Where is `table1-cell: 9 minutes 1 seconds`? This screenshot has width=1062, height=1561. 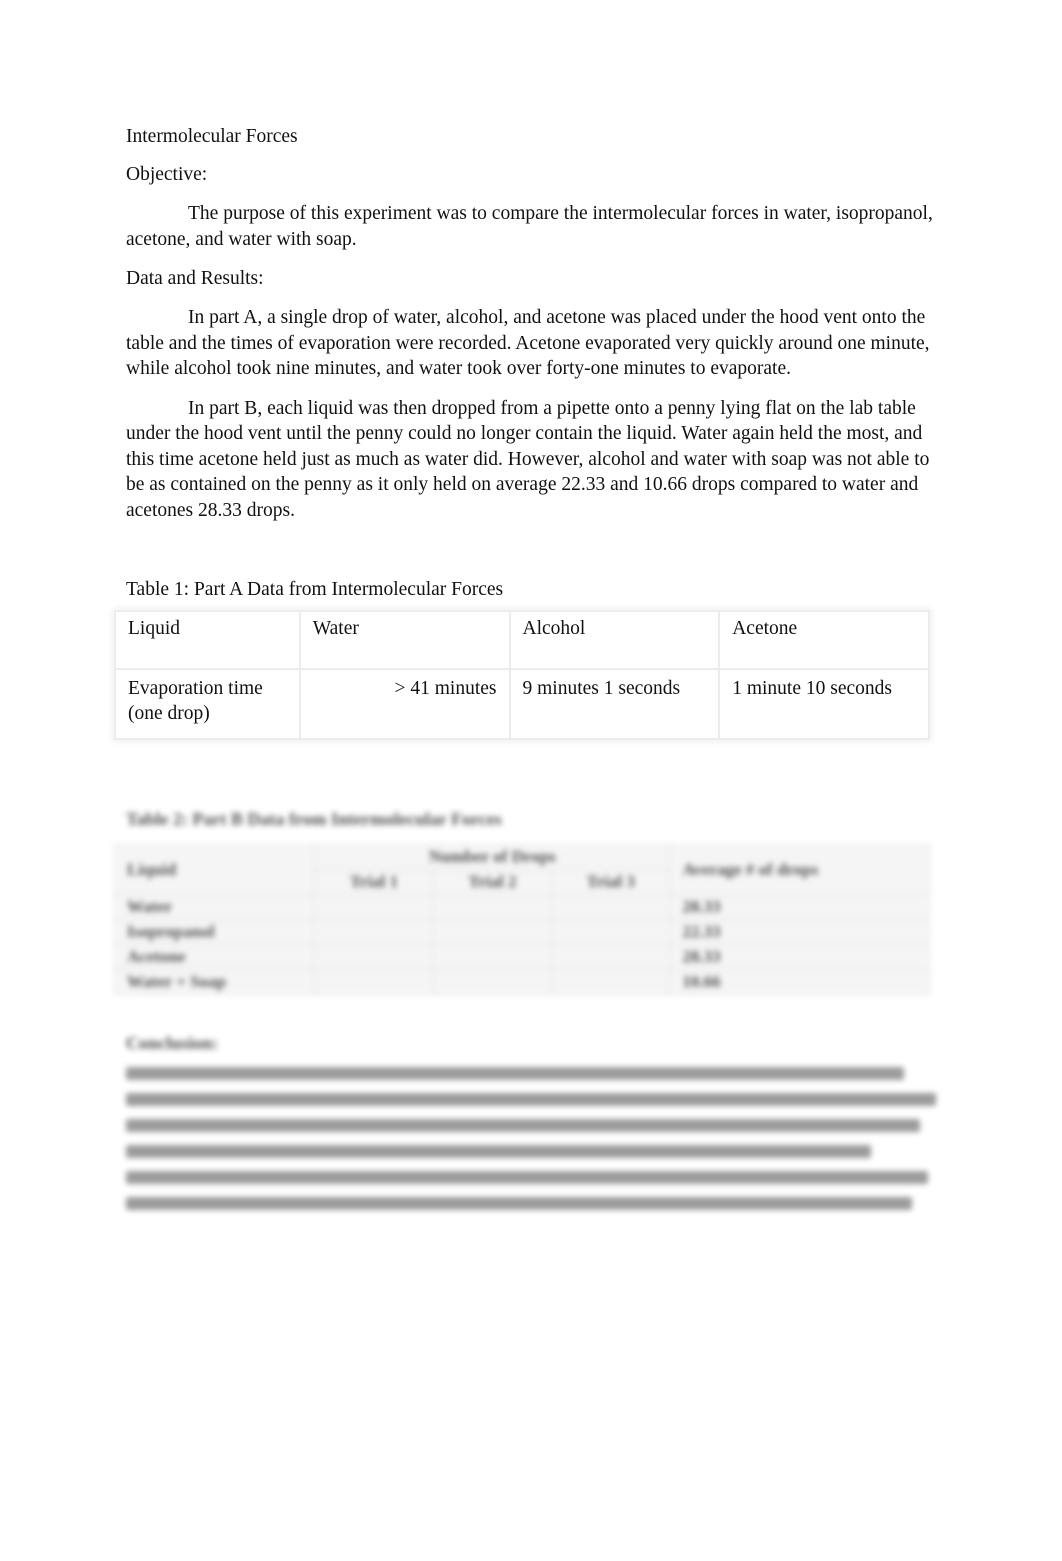
table1-cell: 9 minutes 1 seconds is located at coordinates (614, 704).